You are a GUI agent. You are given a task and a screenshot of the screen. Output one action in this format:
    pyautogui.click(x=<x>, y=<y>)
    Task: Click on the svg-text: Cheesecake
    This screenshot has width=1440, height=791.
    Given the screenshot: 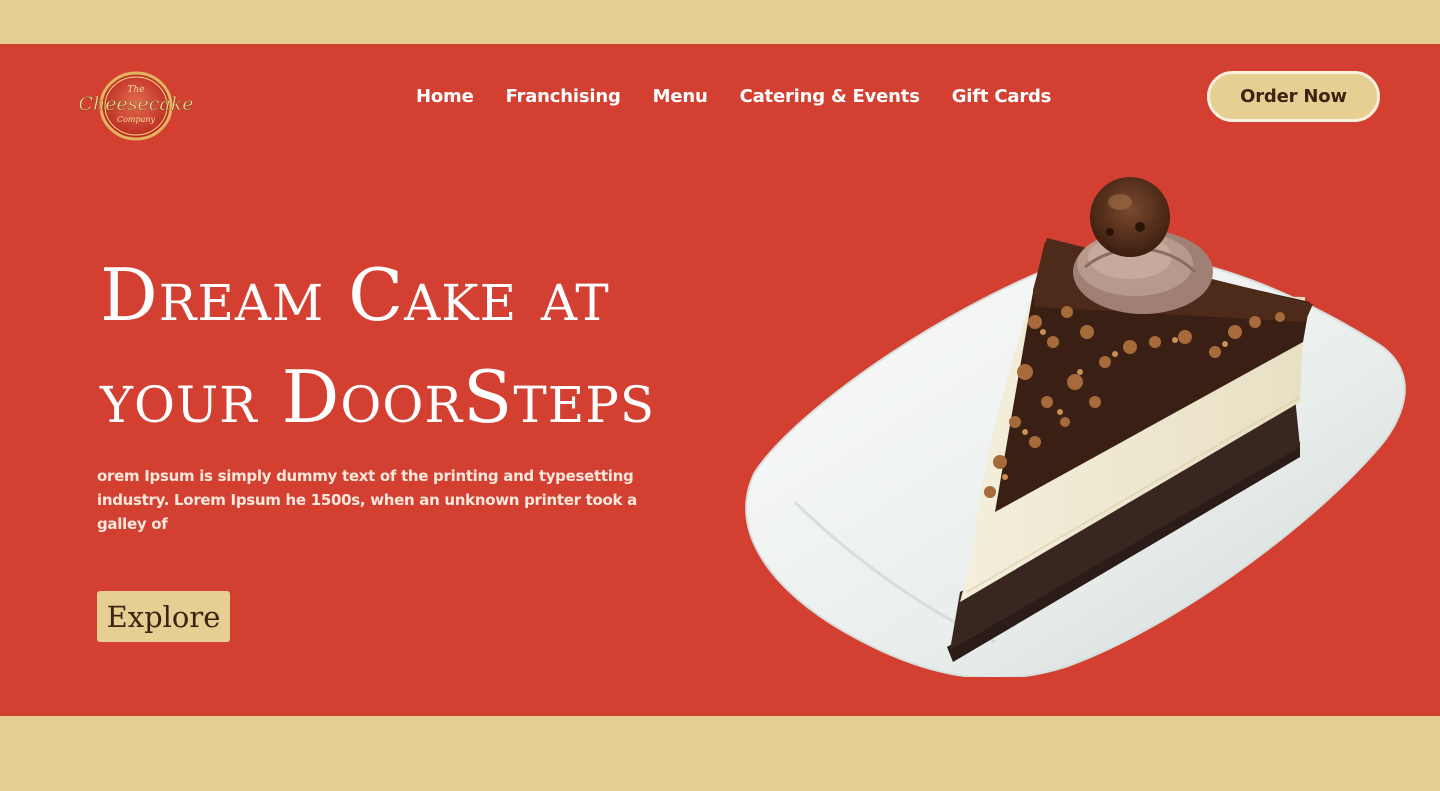 What is the action you would take?
    pyautogui.click(x=136, y=104)
    